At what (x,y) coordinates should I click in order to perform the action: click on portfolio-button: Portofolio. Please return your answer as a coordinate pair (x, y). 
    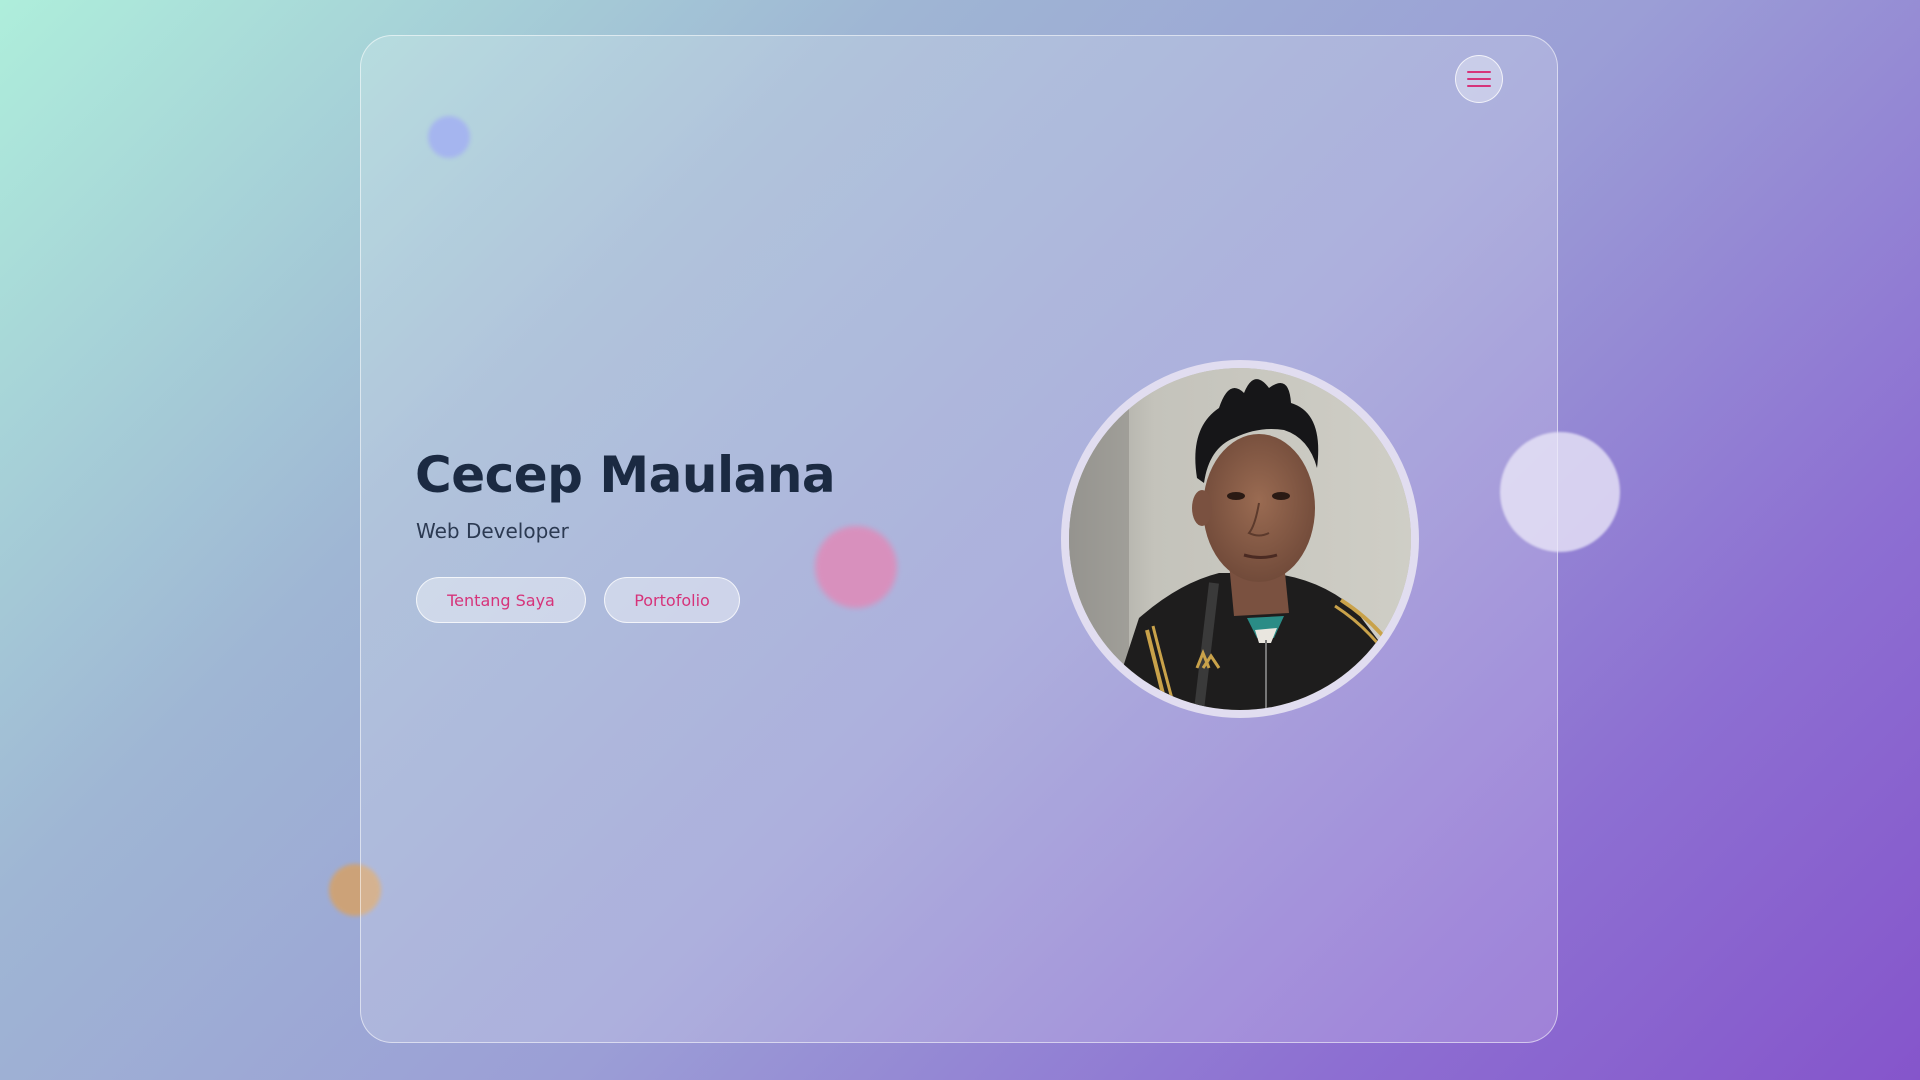
    Looking at the image, I should click on (672, 600).